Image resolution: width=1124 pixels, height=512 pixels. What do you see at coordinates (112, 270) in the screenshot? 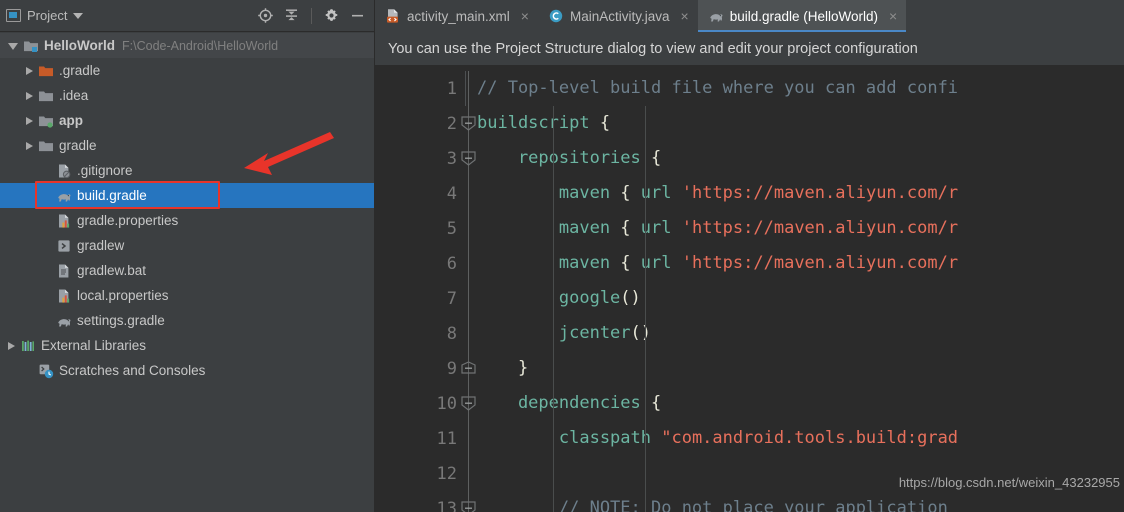
I see `tree-item-label: gradlew.bat` at bounding box center [112, 270].